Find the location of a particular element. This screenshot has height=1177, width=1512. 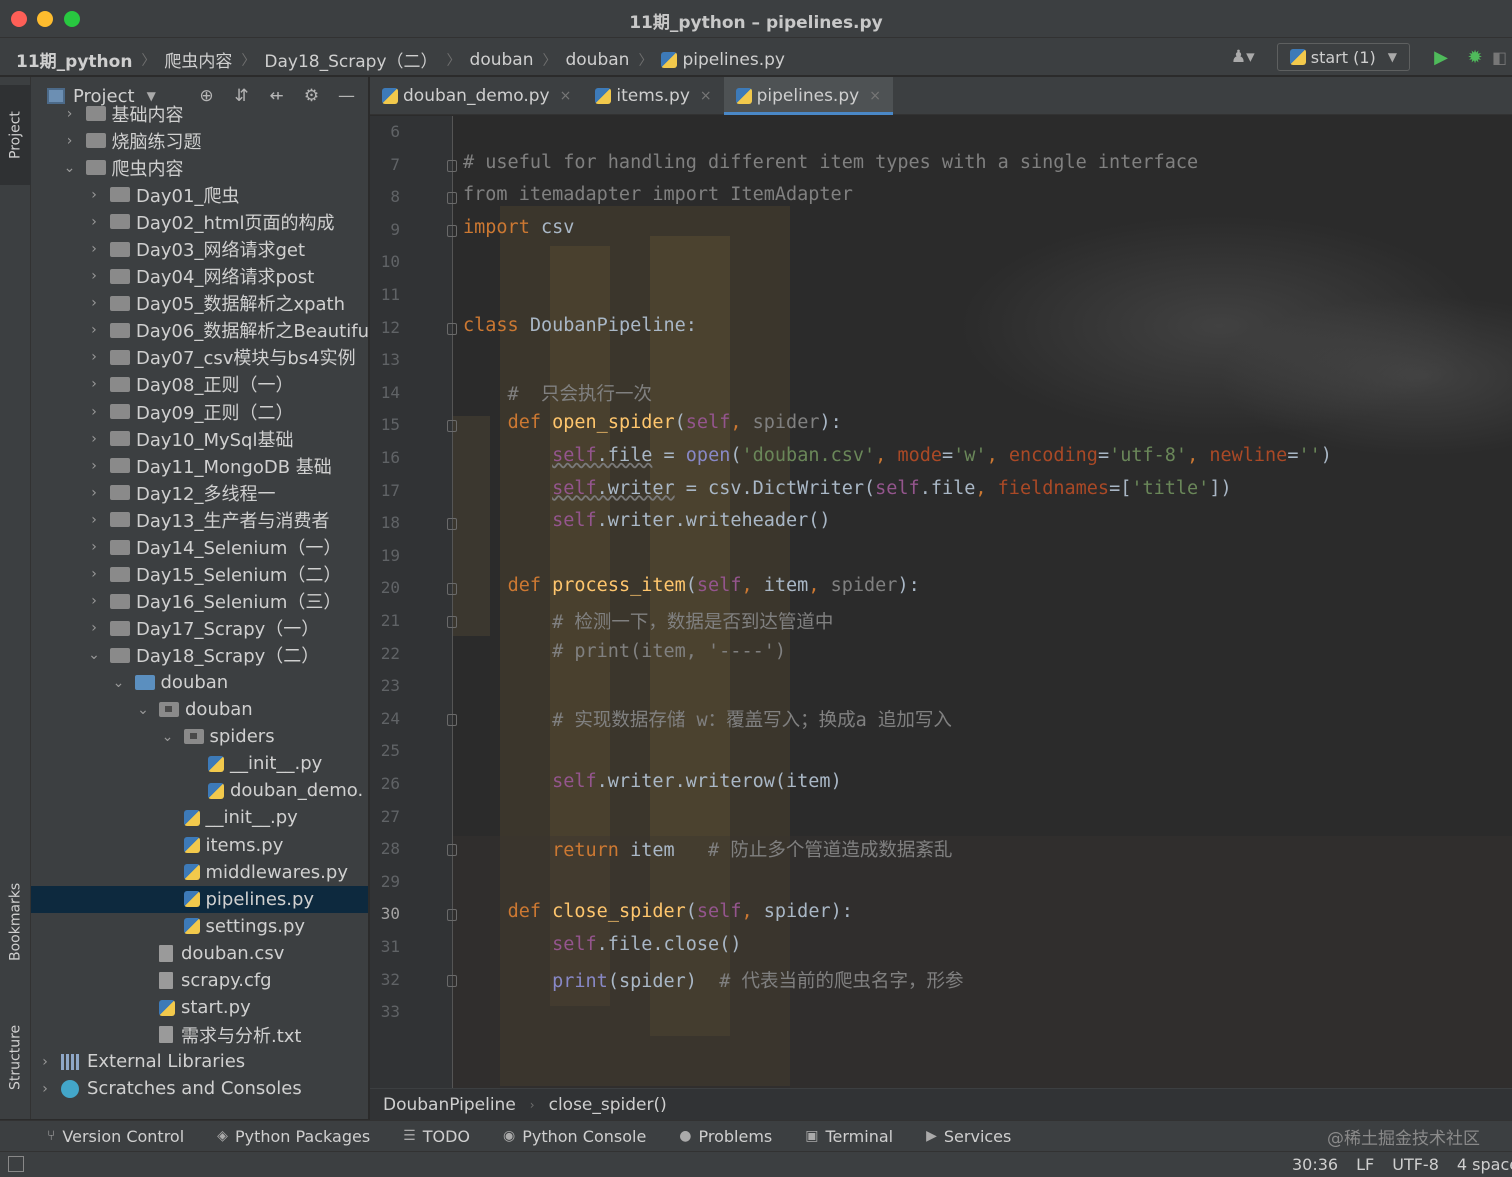

bookmarks-tool-tab: Bookmarks is located at coordinates (15, 922).